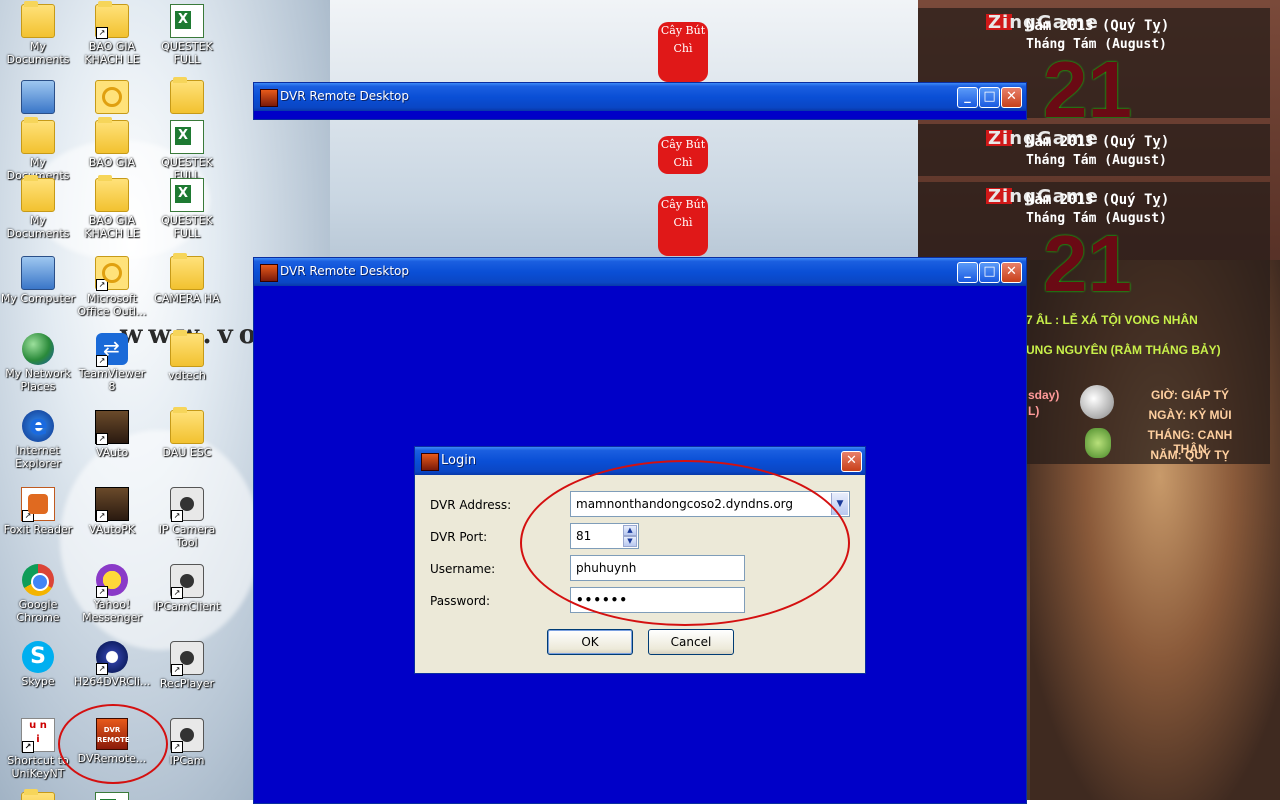 This screenshot has width=1280, height=804. I want to click on desktop-icon-vauto: ↗ VAuto, so click(112, 434).